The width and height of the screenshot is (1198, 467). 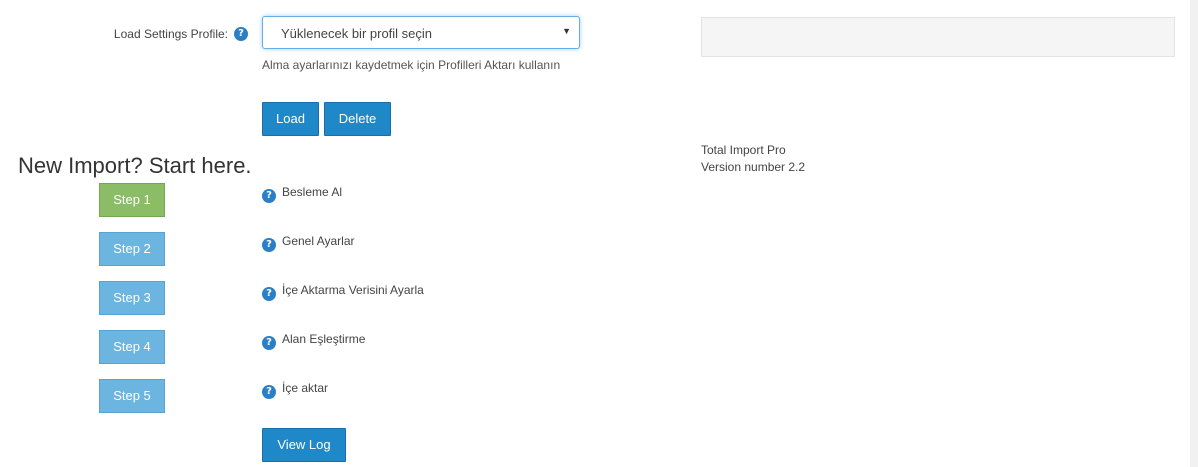 I want to click on load-button: Load, so click(x=290, y=119).